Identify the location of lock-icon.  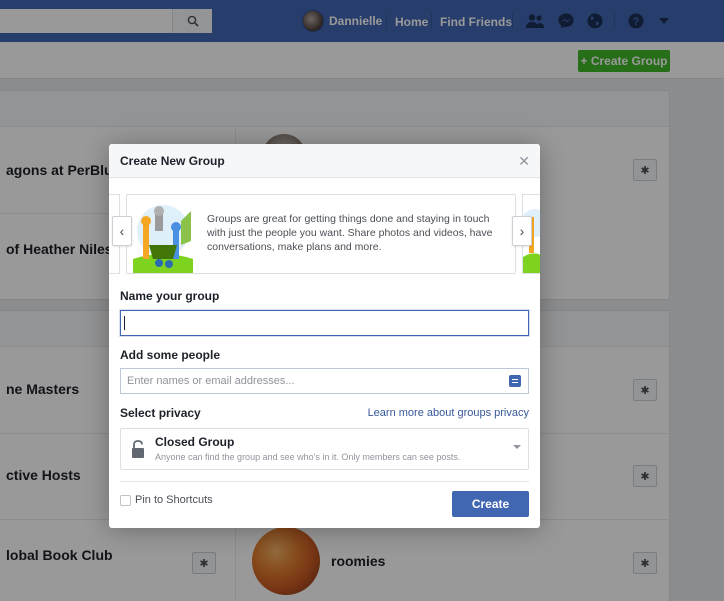
(138, 449).